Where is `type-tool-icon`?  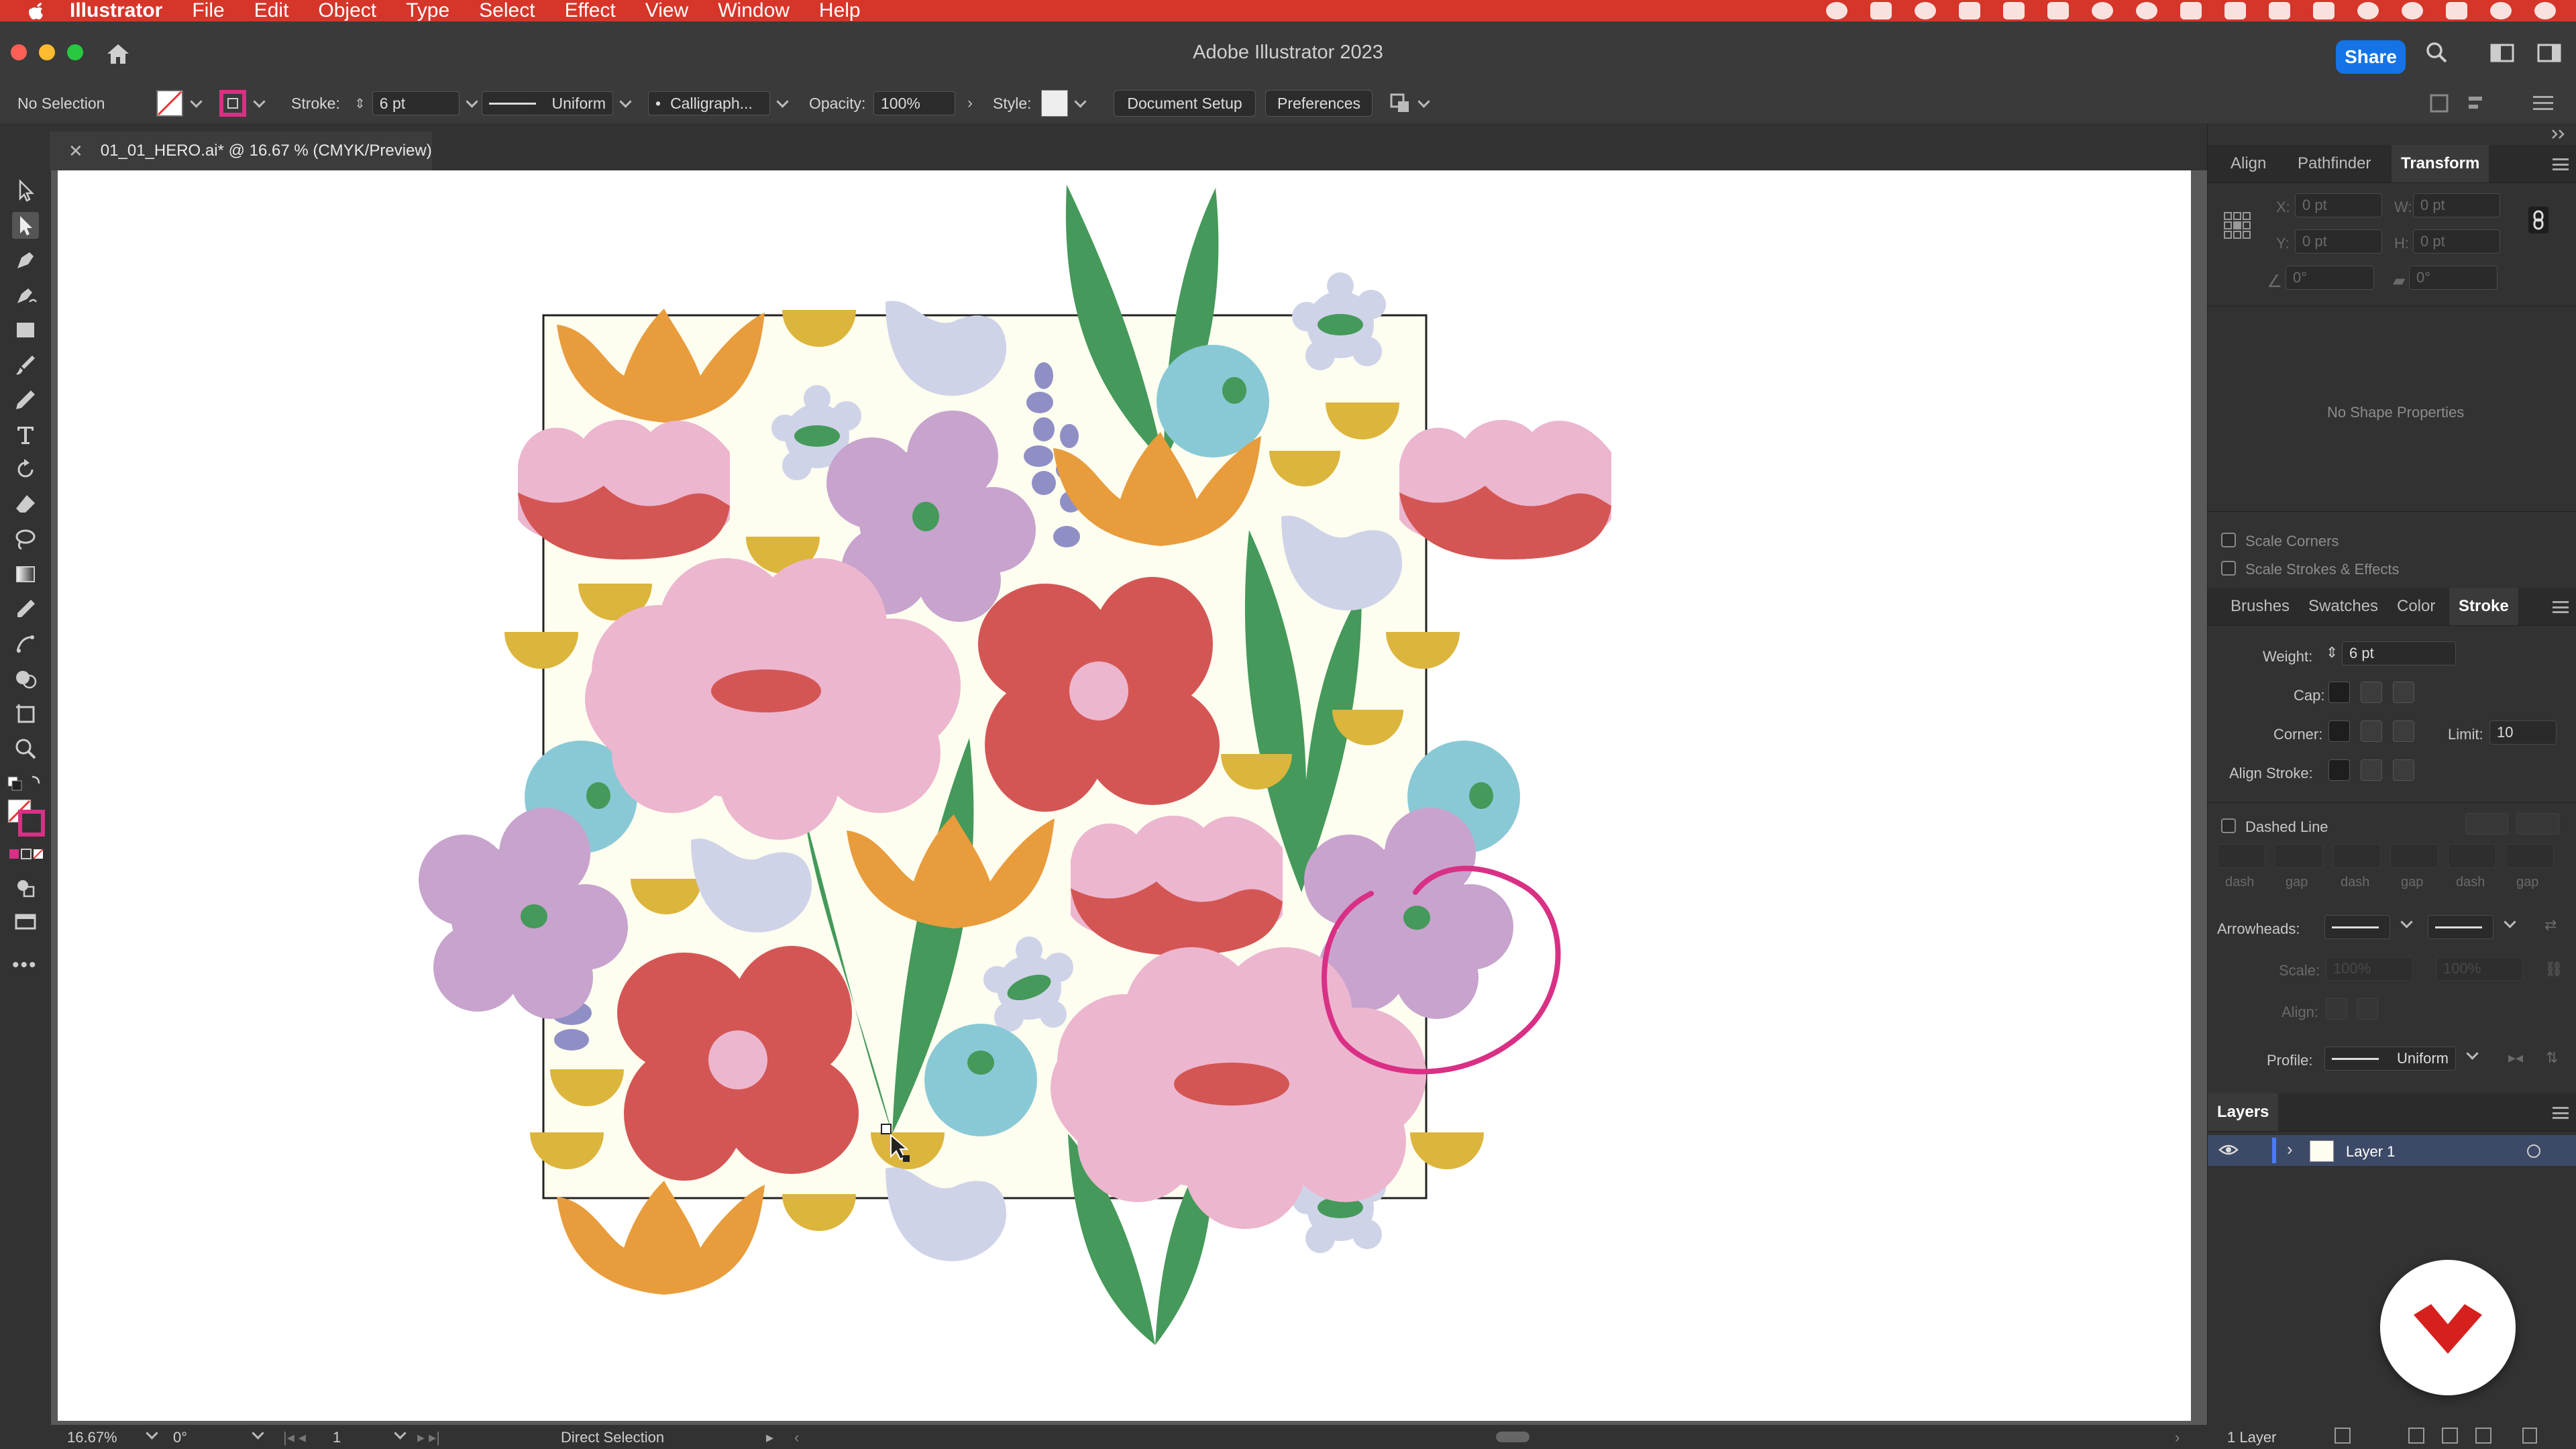
type-tool-icon is located at coordinates (25, 434).